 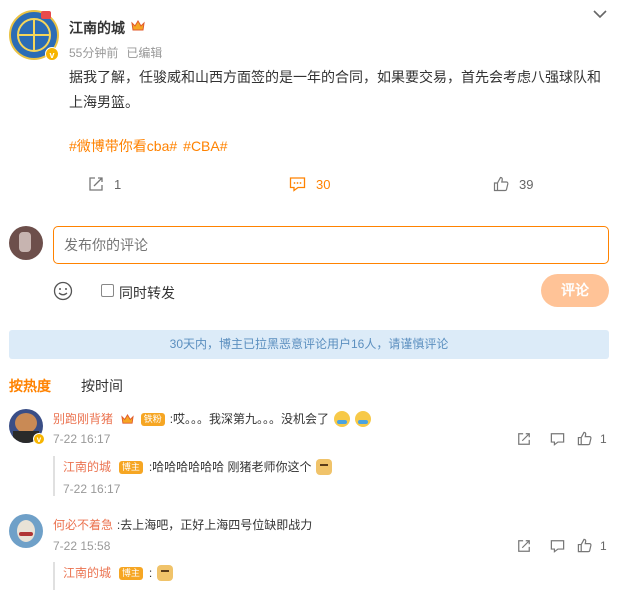 I want to click on fan-badge: 铁粉, so click(x=152, y=419).